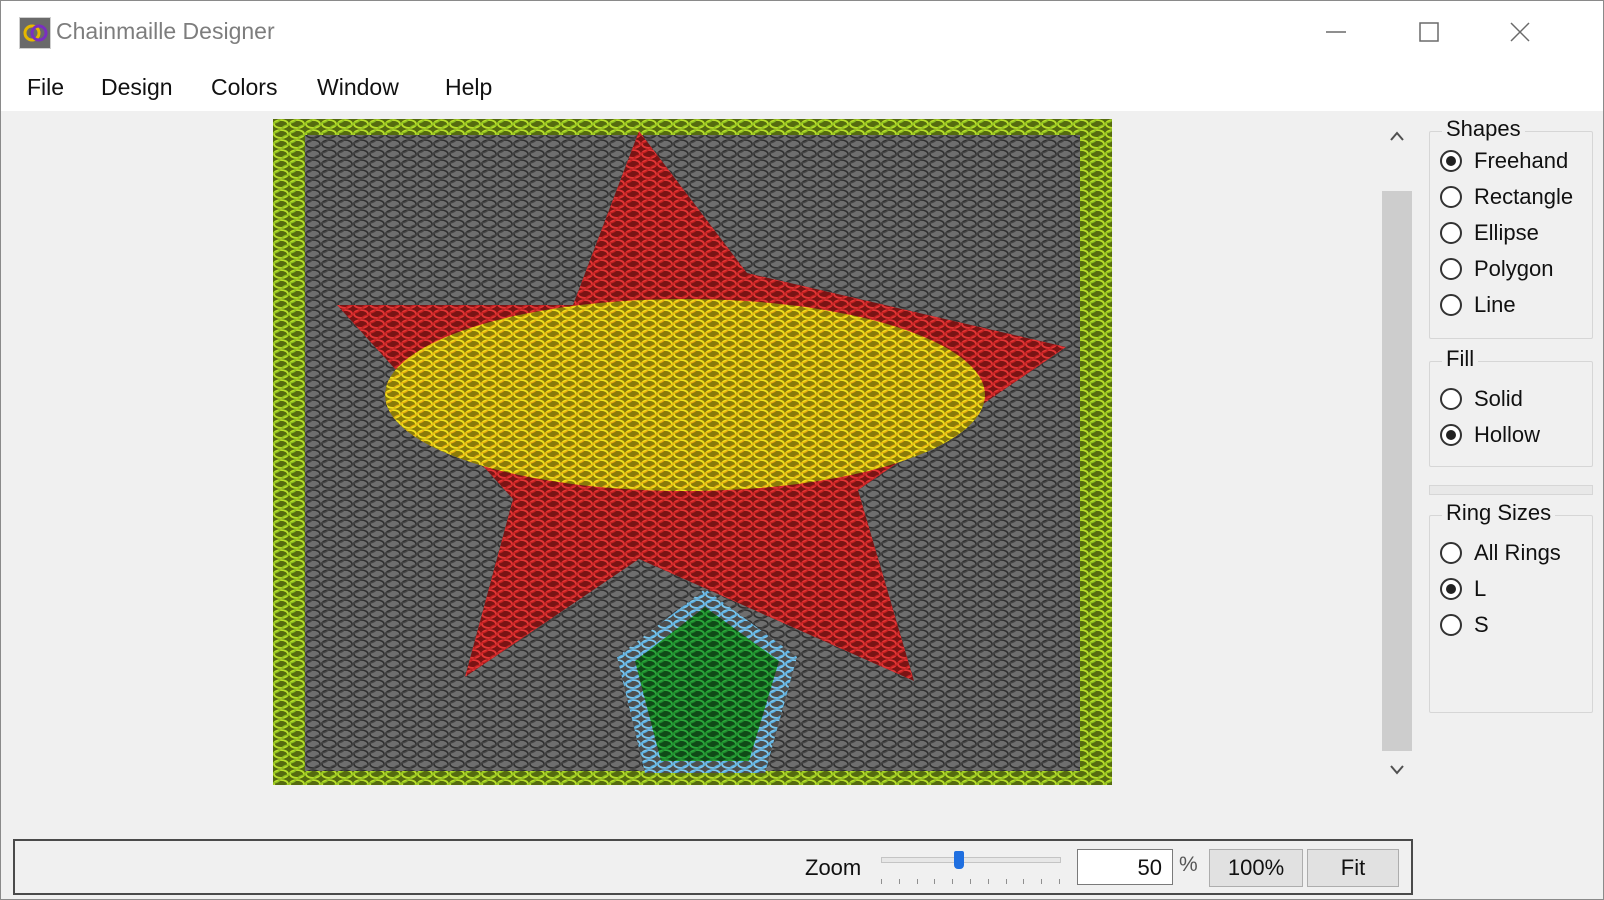 The height and width of the screenshot is (900, 1604). I want to click on radio-label: S, so click(1481, 624).